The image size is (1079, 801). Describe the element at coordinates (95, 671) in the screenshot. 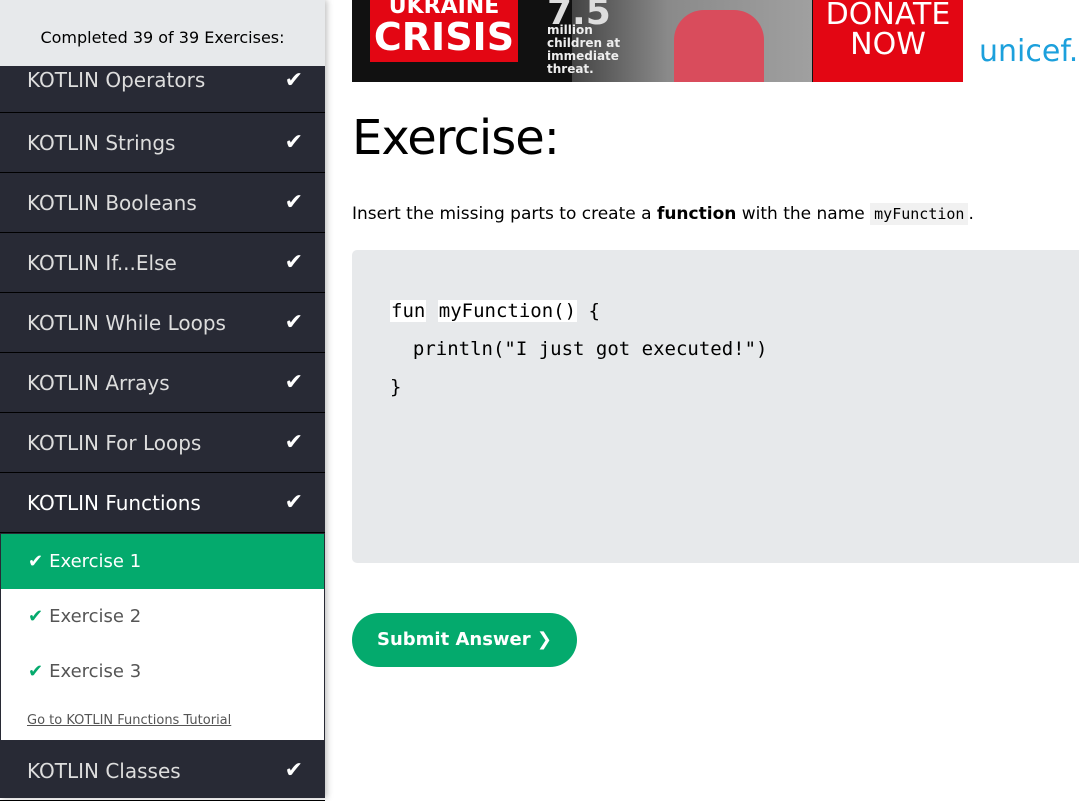

I see `exercise-label: Exercise 3` at that location.